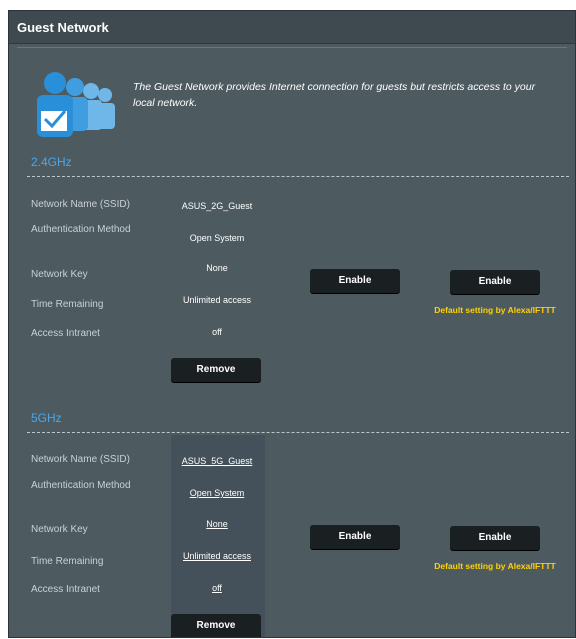 This screenshot has height=639, width=576. Describe the element at coordinates (46, 418) in the screenshot. I see `band-title-5g: 5GHz` at that location.